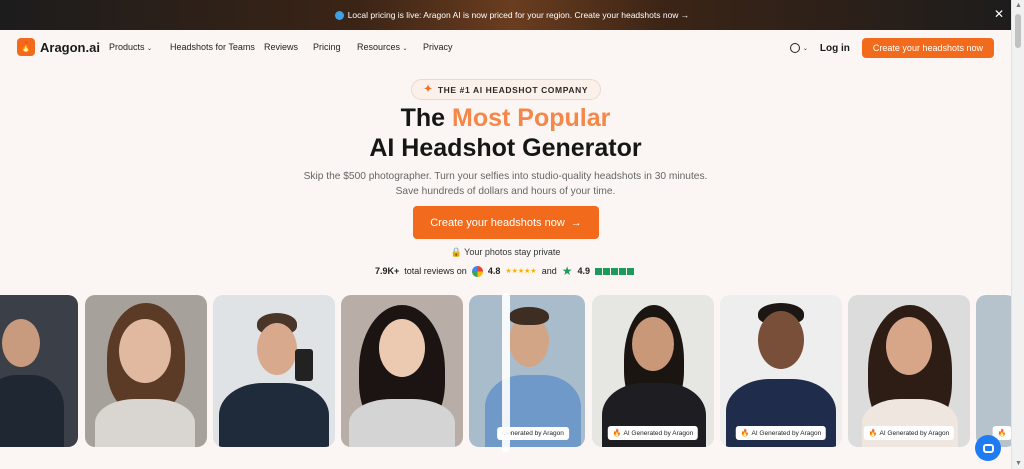 This screenshot has height=469, width=1024. Describe the element at coordinates (505, 148) in the screenshot. I see `hero-title-line2: AI Headshot Generator` at that location.